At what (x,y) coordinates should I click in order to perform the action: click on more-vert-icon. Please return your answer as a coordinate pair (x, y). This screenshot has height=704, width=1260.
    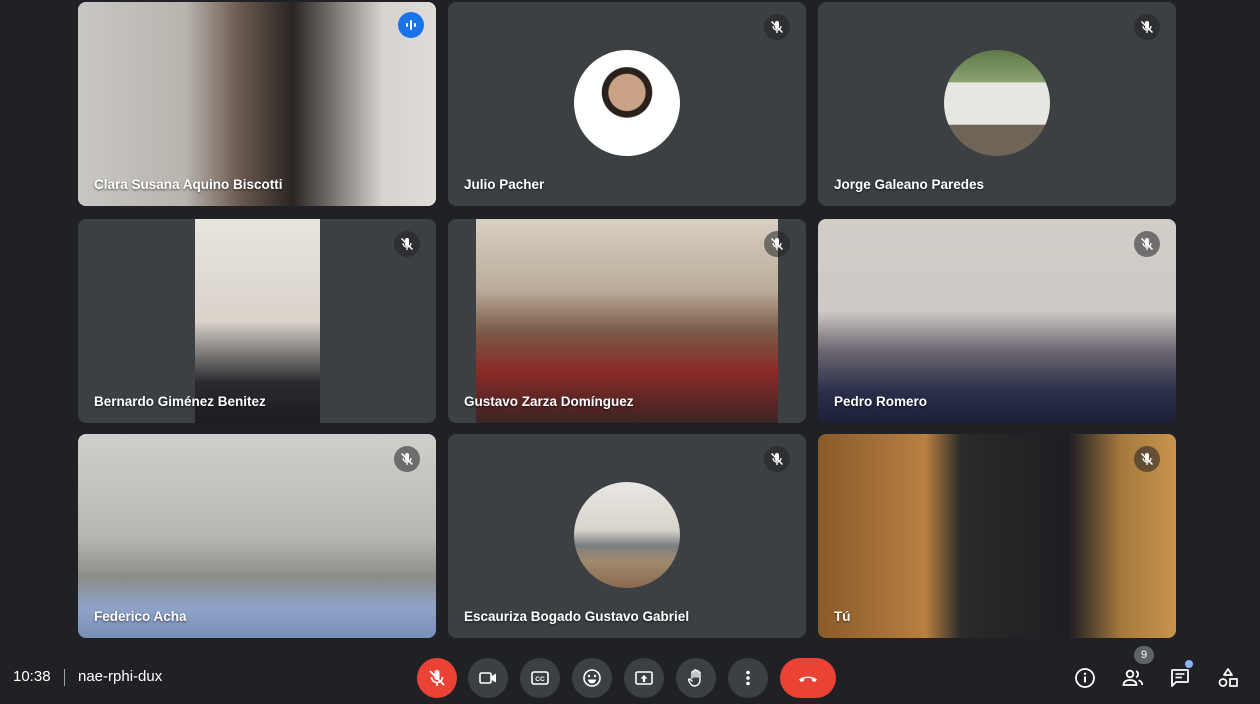
    Looking at the image, I should click on (748, 678).